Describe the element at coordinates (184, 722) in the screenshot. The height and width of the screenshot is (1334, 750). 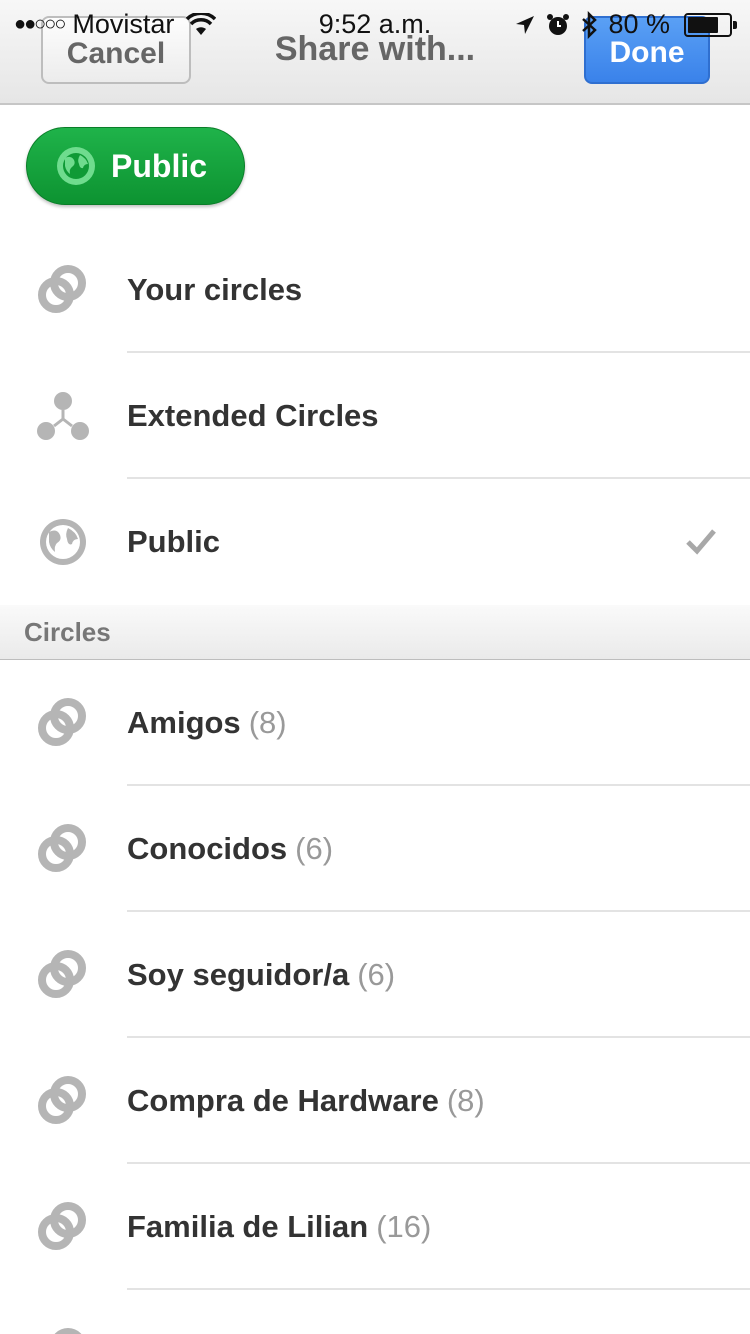
I see `circle-name: Amigos` at that location.